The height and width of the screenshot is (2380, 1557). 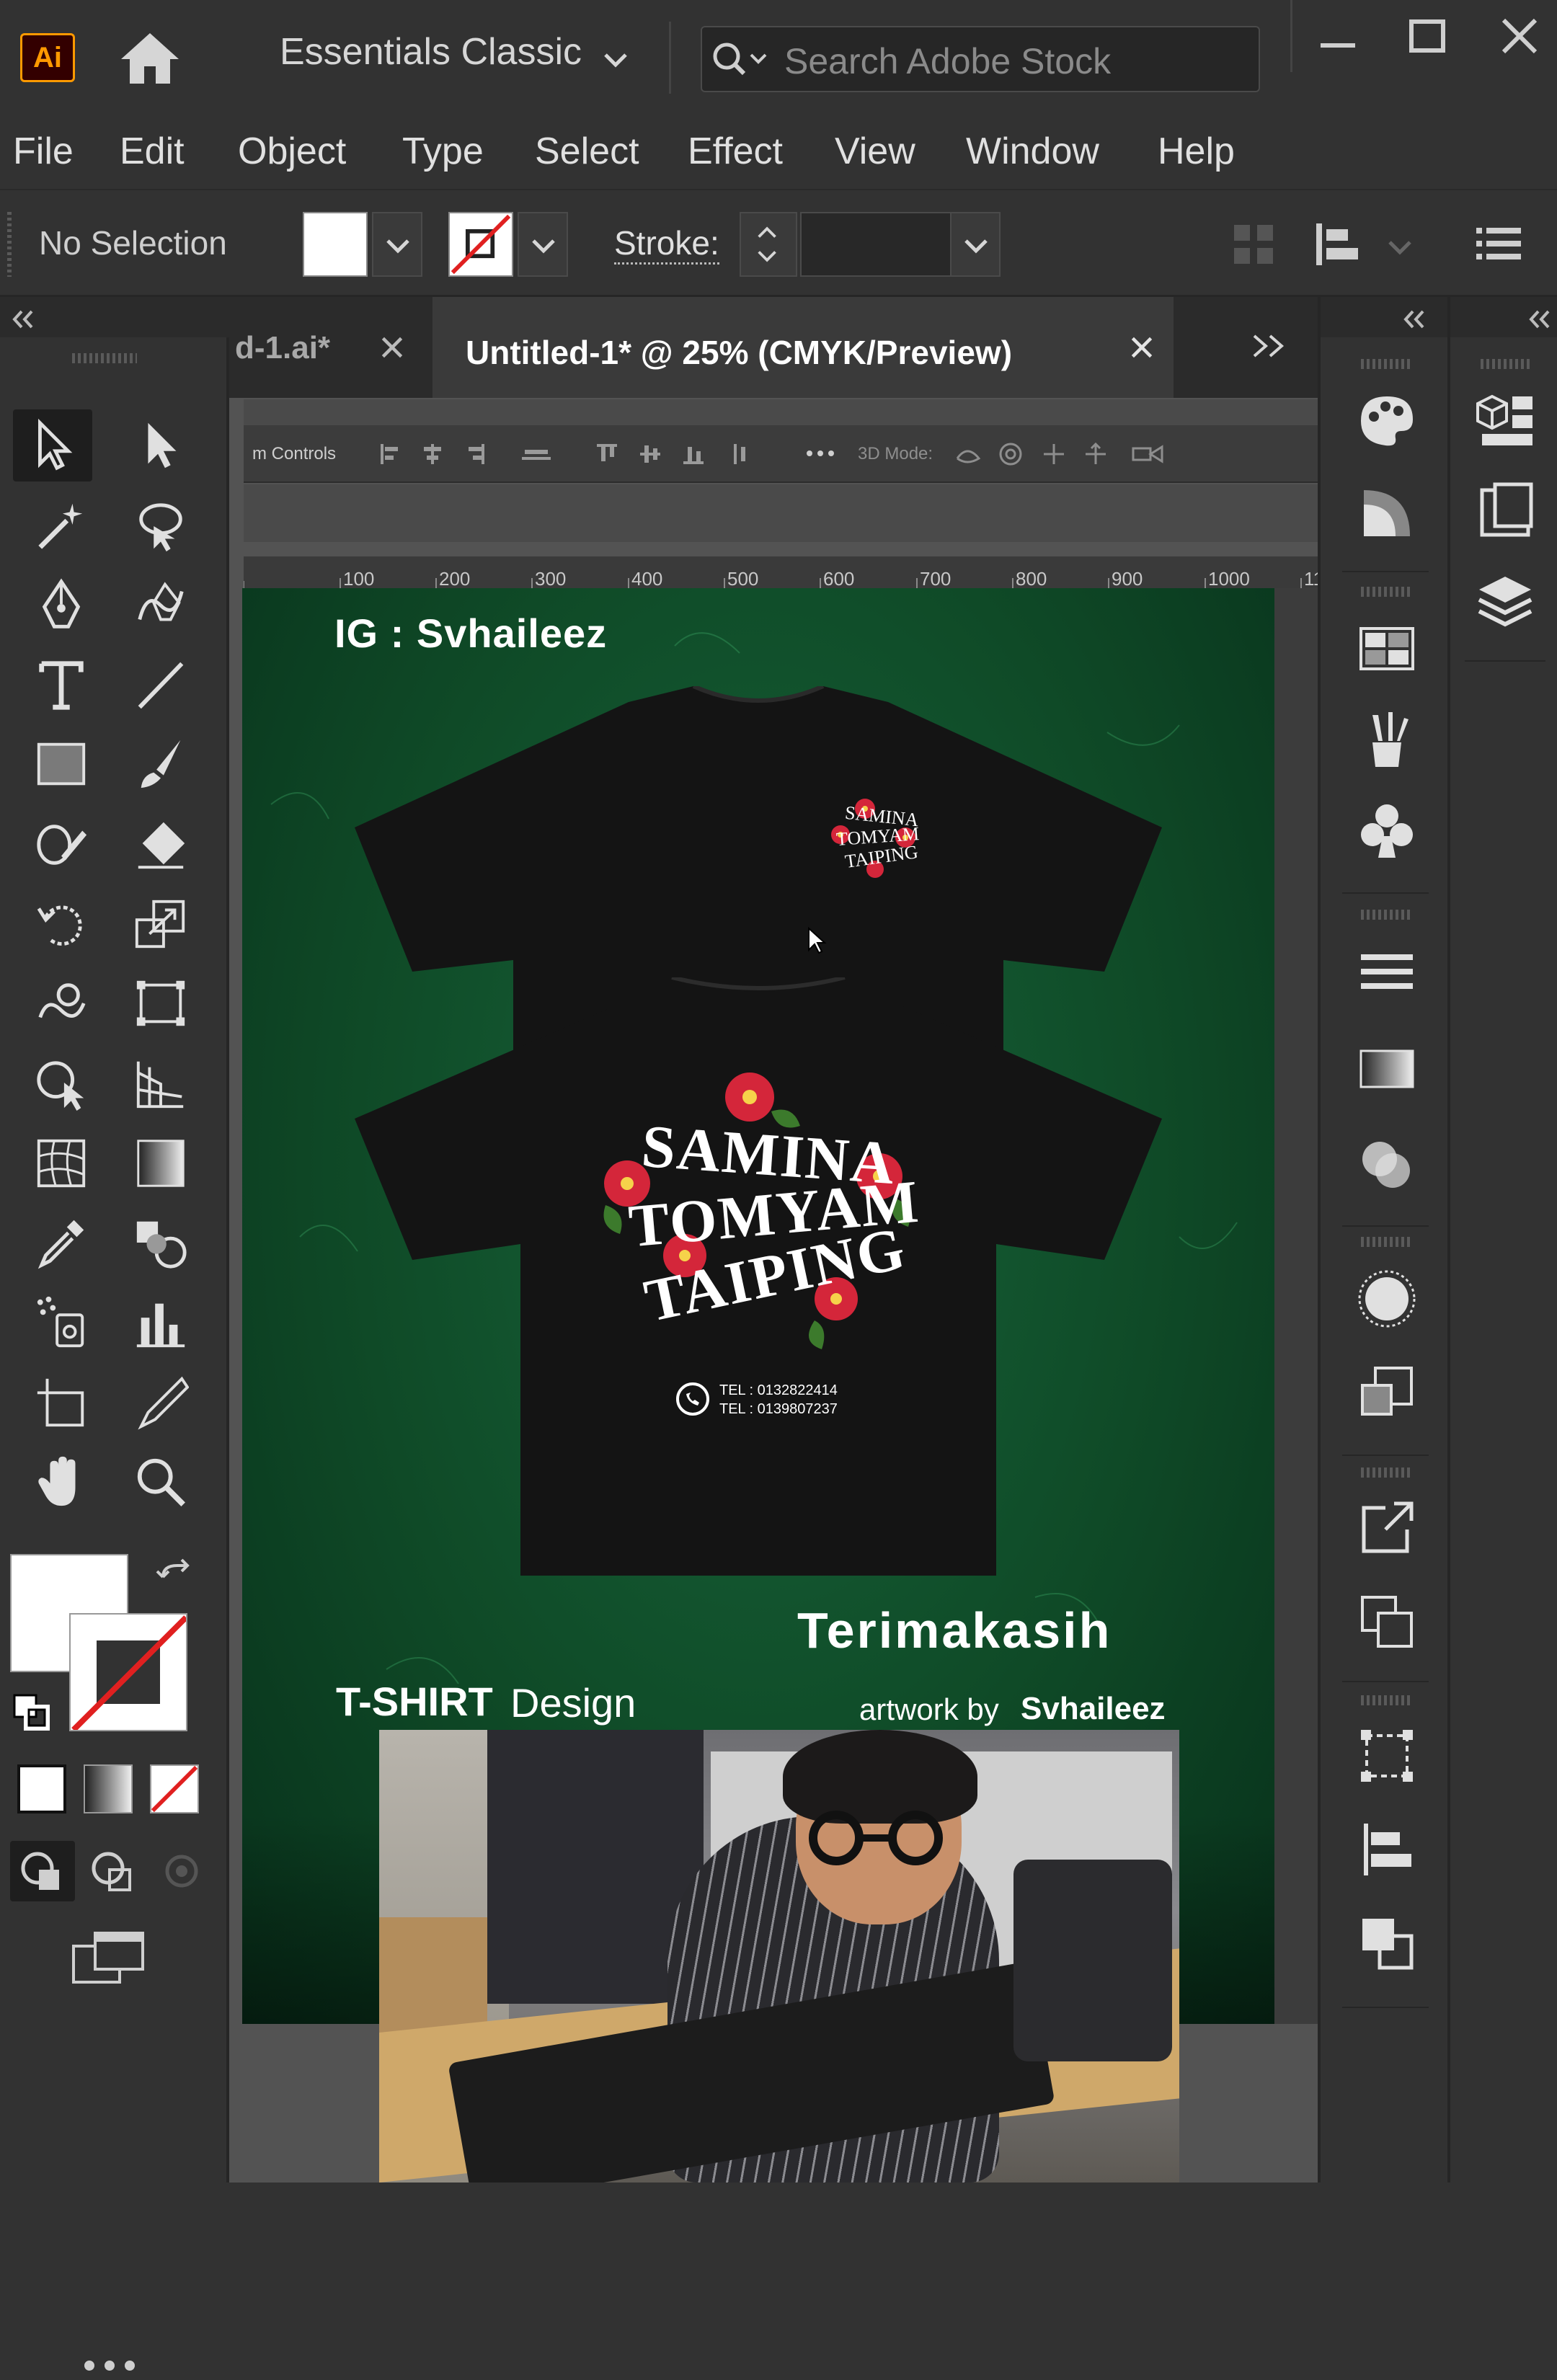 What do you see at coordinates (1386, 1164) in the screenshot?
I see `transparency-panel-icon` at bounding box center [1386, 1164].